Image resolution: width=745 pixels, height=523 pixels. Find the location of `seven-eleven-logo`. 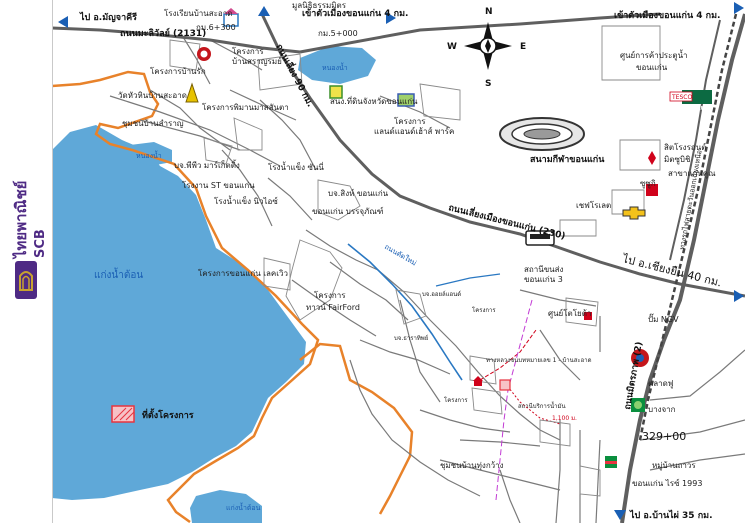

seven-eleven-logo is located at coordinates (611, 462).